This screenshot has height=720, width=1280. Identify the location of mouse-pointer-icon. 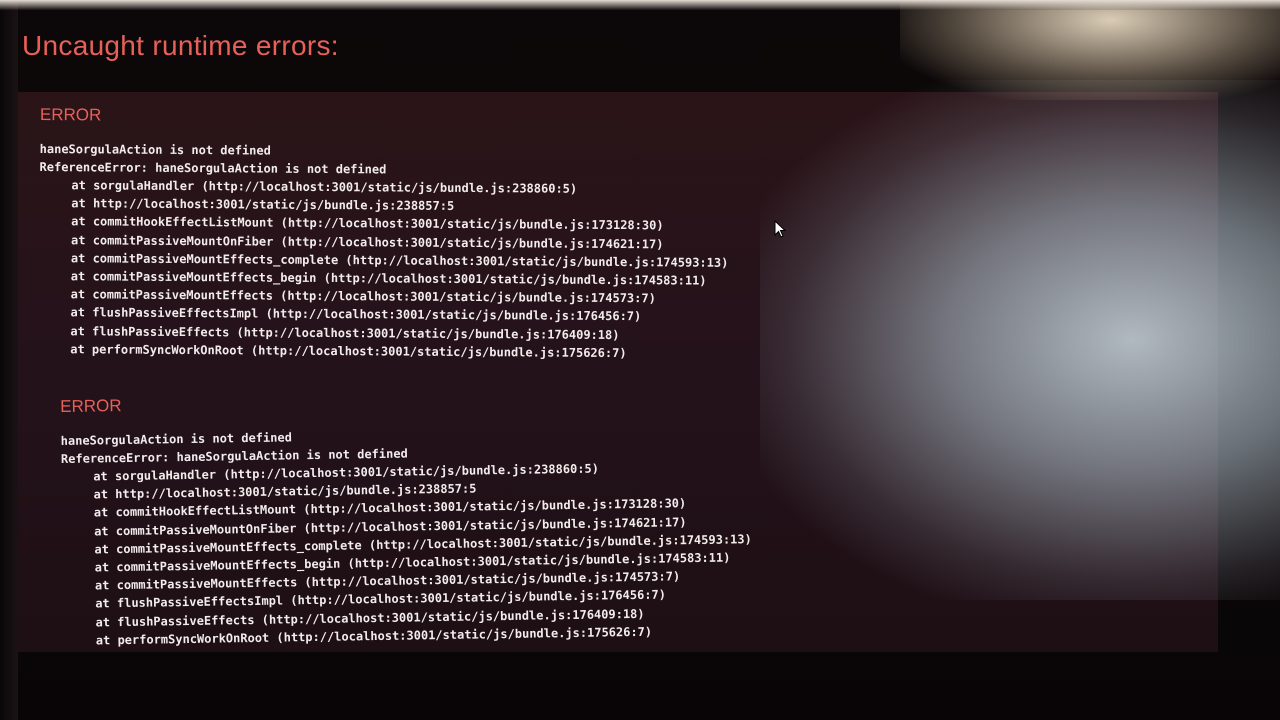
(780, 229).